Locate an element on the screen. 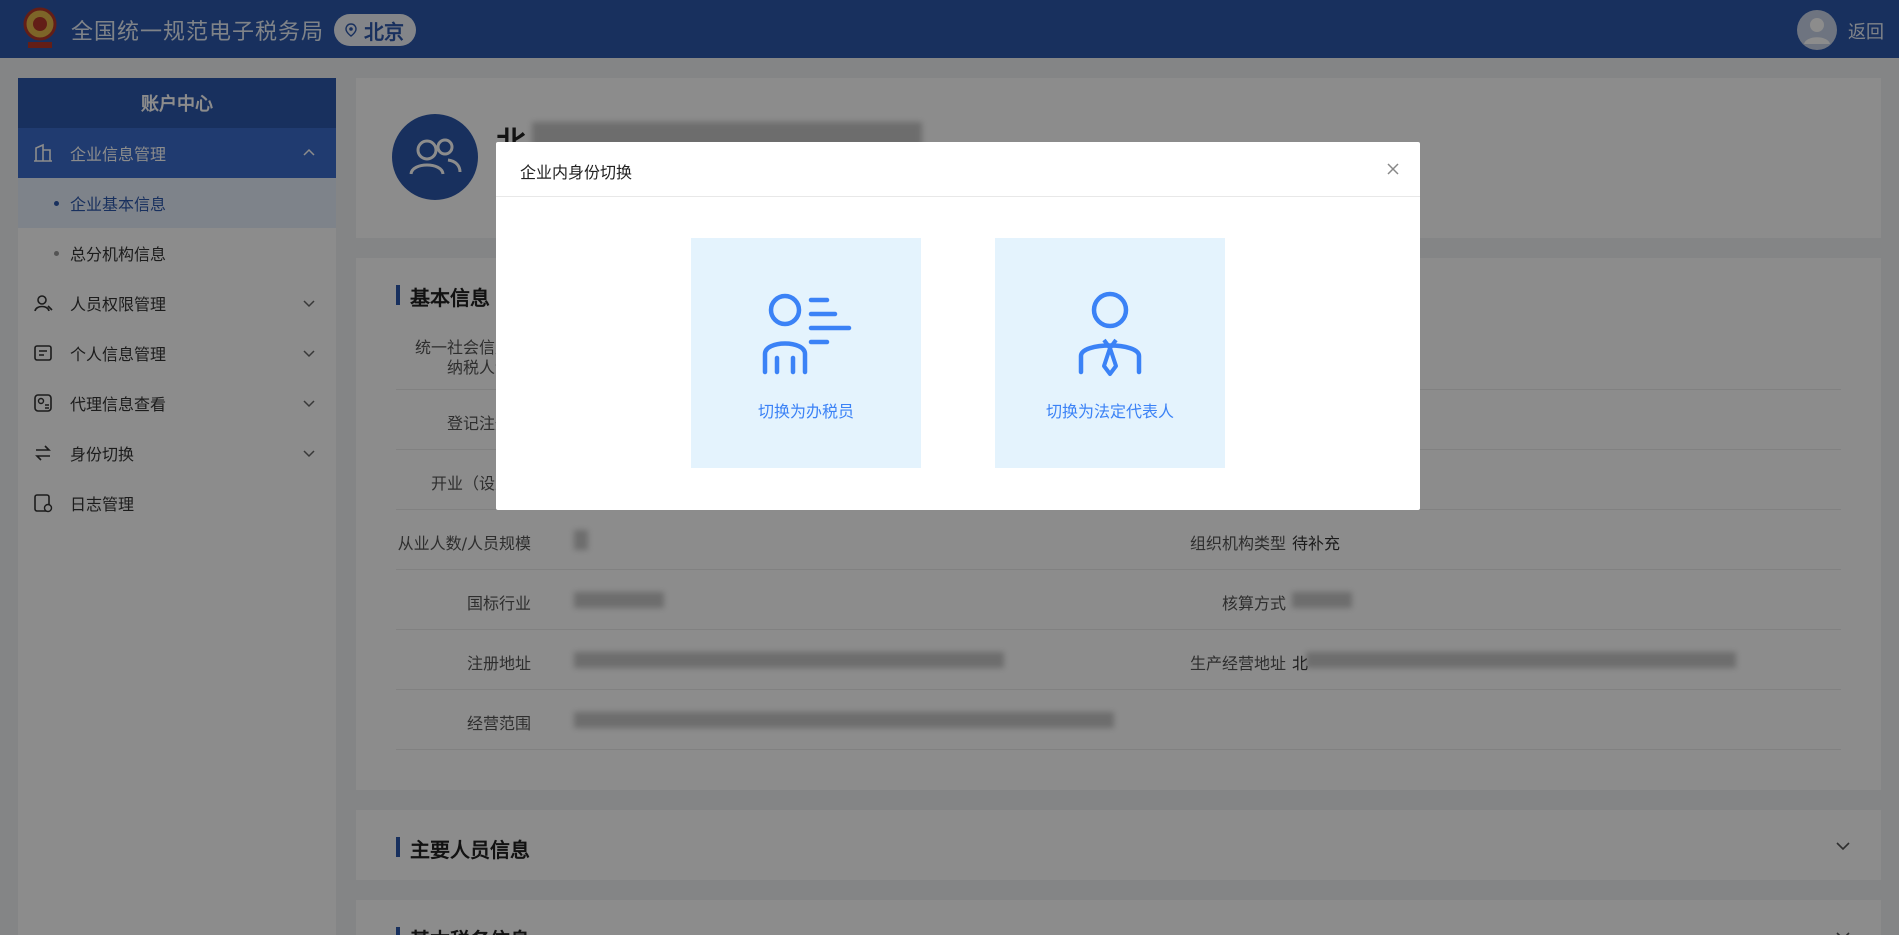 This screenshot has height=935, width=1899. modal-header: 企业内身份切换 is located at coordinates (958, 169).